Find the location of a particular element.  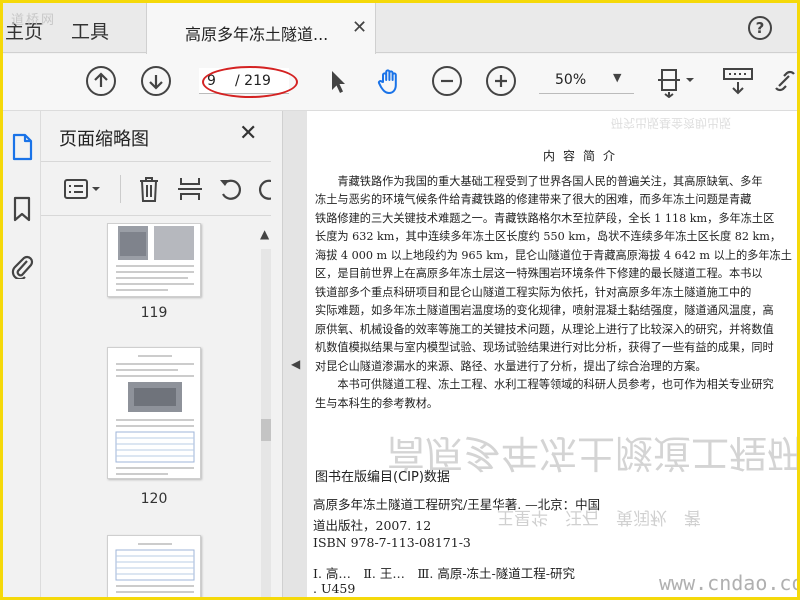

select-pointer-icon is located at coordinates (338, 81).